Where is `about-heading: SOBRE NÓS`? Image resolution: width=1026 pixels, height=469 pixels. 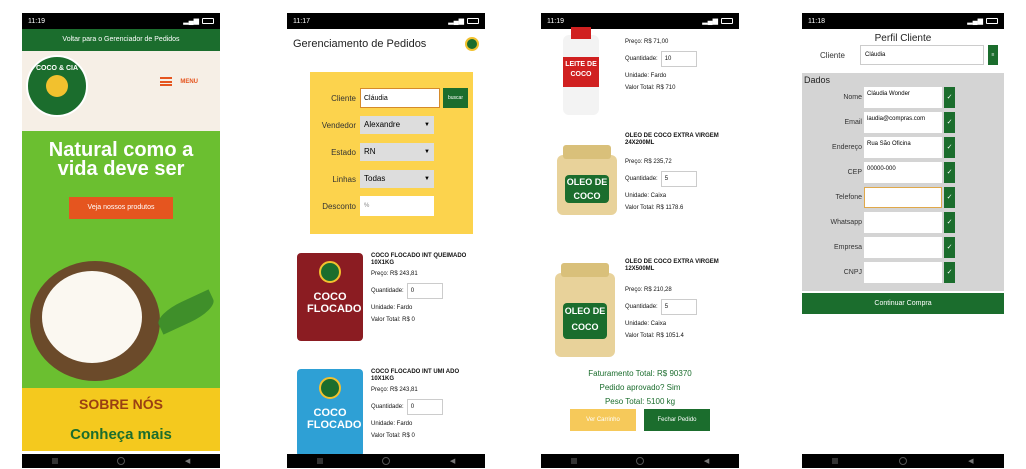 about-heading: SOBRE NÓS is located at coordinates (120, 404).